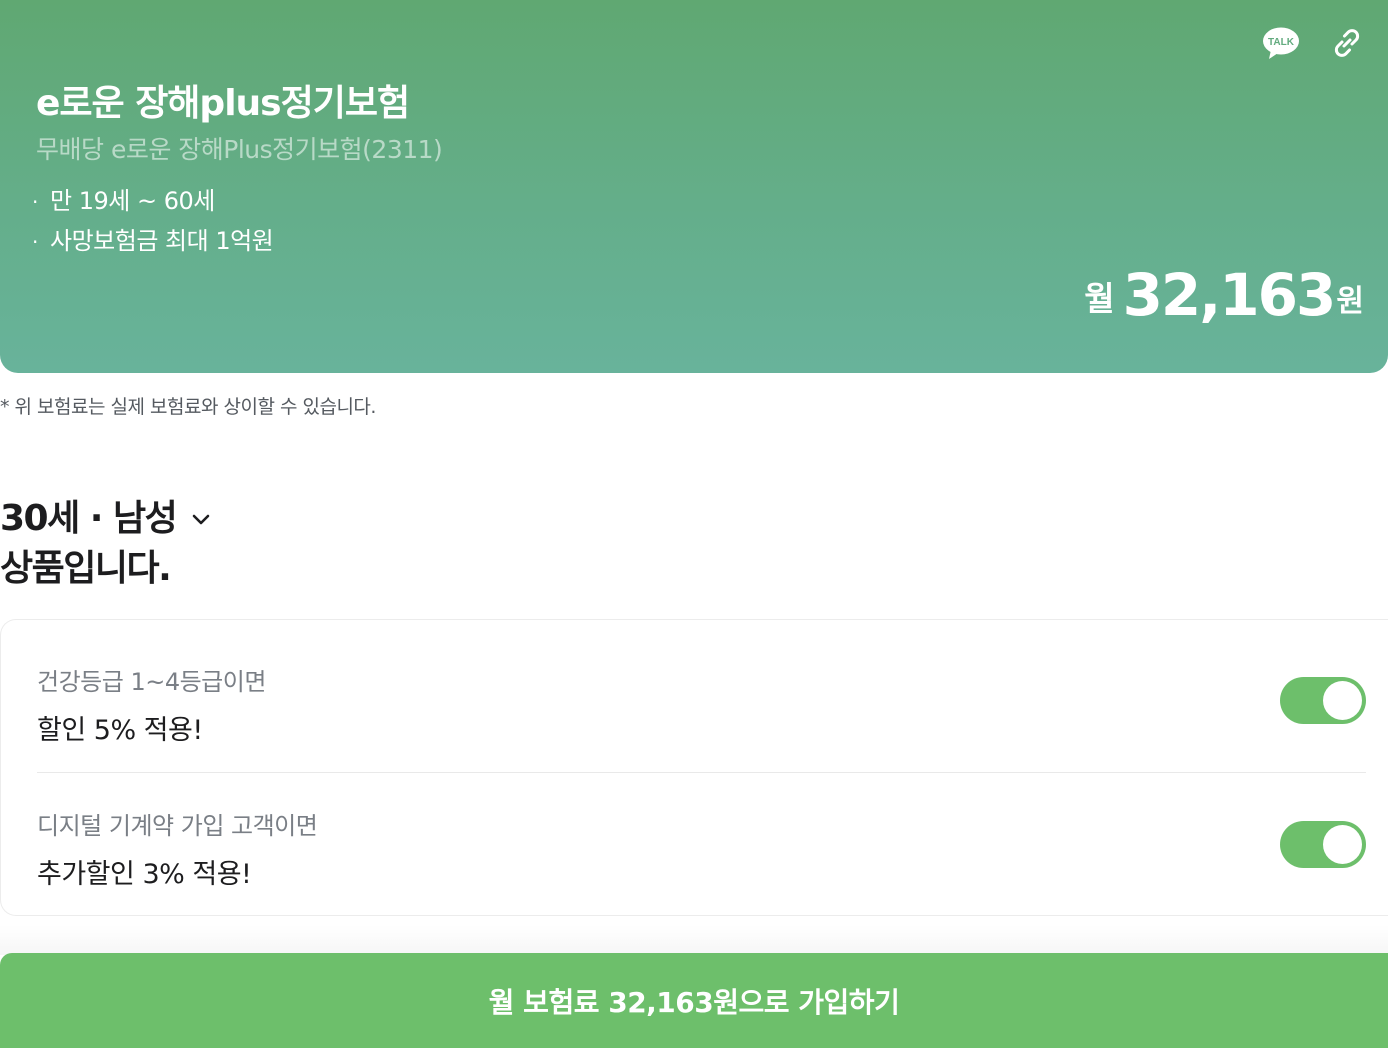 The height and width of the screenshot is (1048, 1388). Describe the element at coordinates (694, 940) in the screenshot. I see `cta-shadow` at that location.